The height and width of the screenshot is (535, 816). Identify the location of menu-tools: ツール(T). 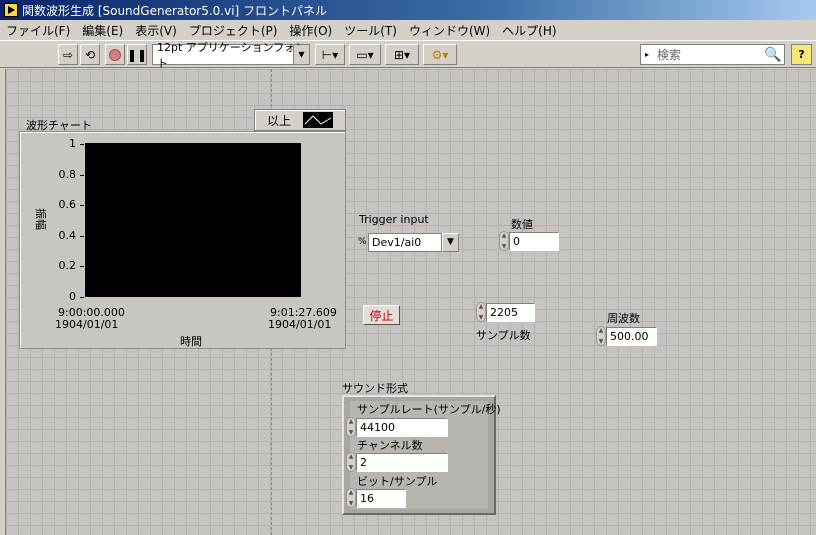
(370, 30).